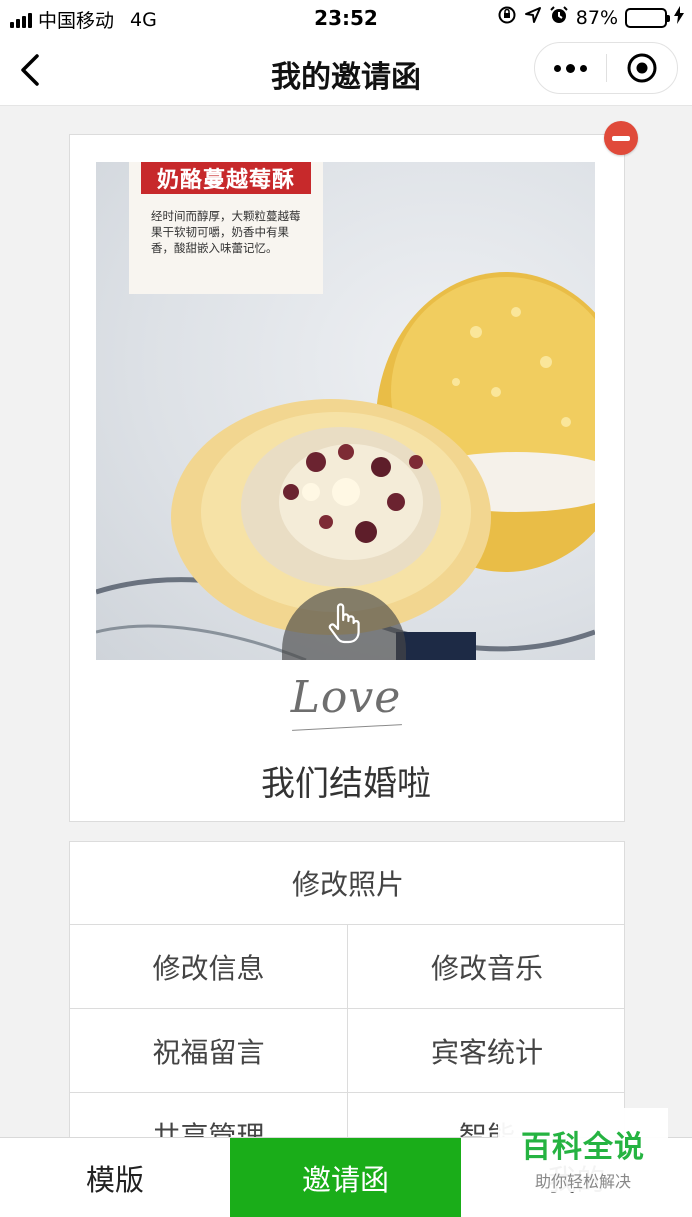 Image resolution: width=692 pixels, height=1217 pixels. Describe the element at coordinates (507, 17) in the screenshot. I see `rotation-lock-icon` at that location.